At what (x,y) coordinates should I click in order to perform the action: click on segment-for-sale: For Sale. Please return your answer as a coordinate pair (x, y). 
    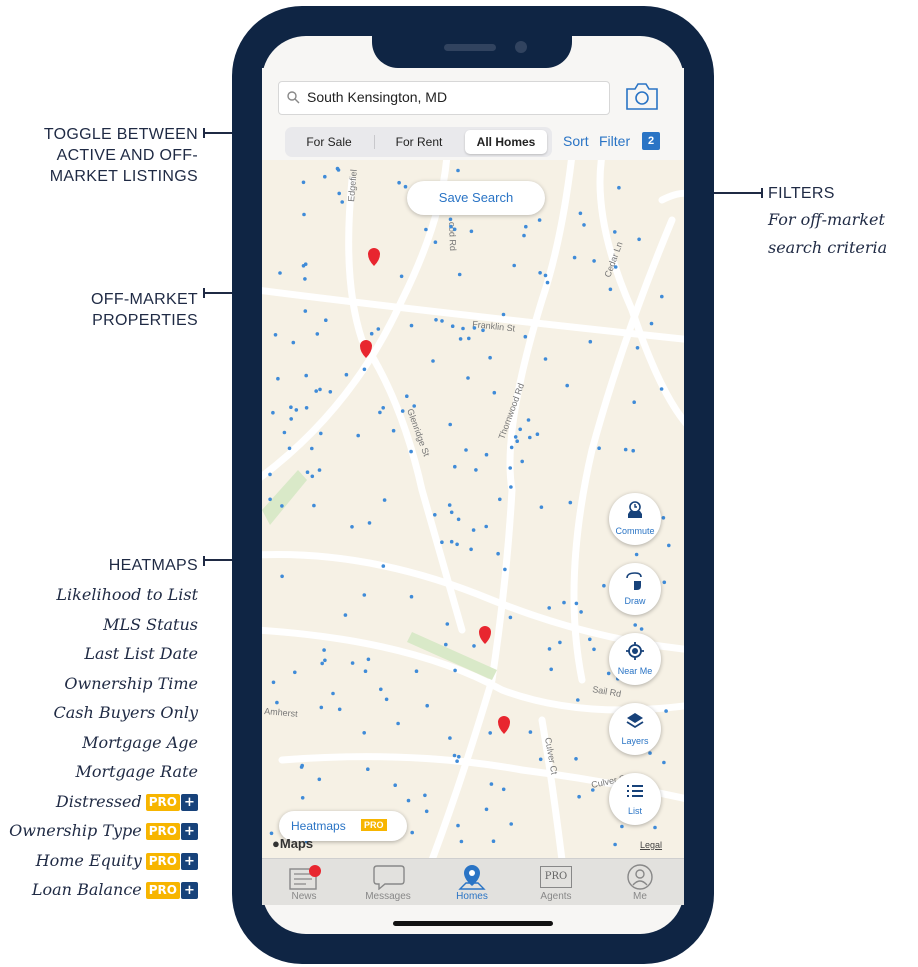
    Looking at the image, I should click on (329, 142).